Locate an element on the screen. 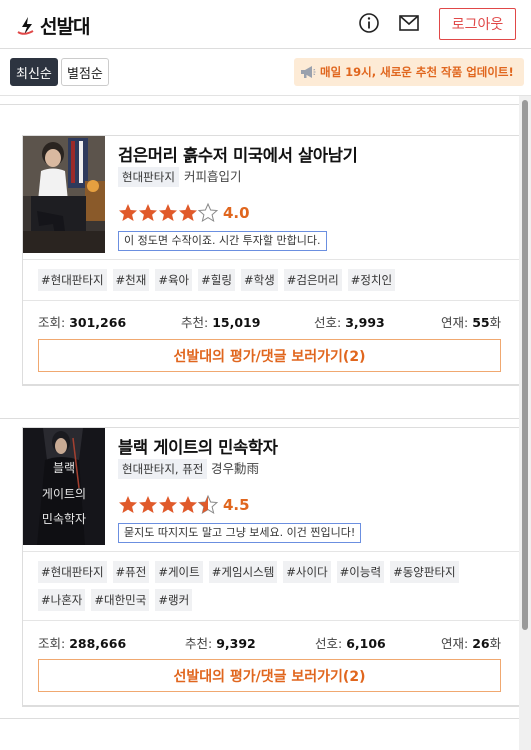 This screenshot has width=531, height=750. preference-stat: 선호: 3,993 is located at coordinates (349, 322).